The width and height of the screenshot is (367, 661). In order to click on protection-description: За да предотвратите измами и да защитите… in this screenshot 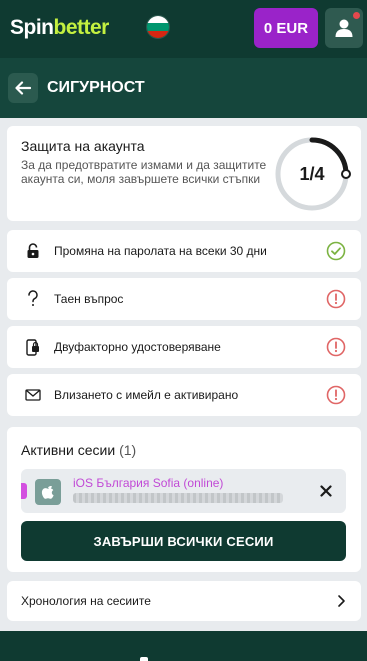, I will do `click(144, 172)`.